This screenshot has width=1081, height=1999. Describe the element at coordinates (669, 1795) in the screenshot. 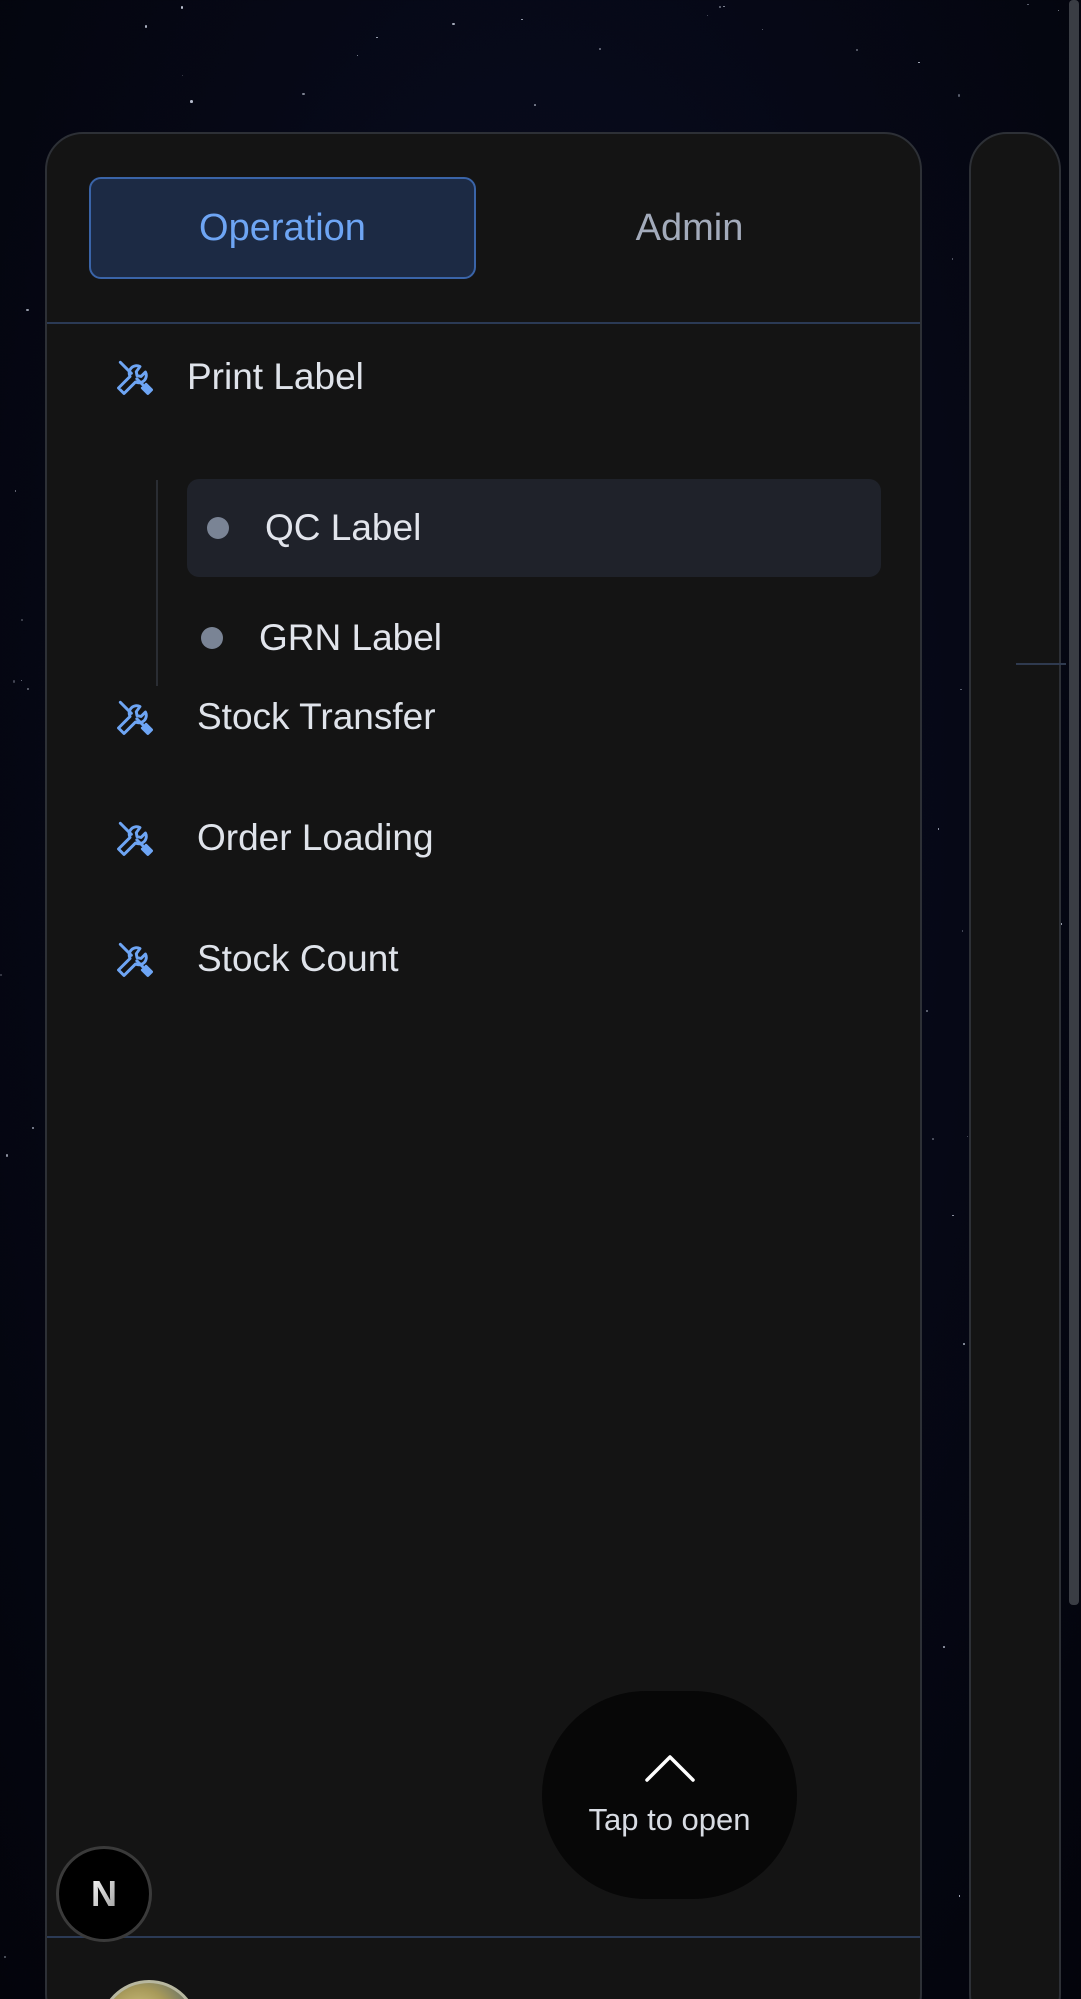

I see `tap-to-open-button: Tap to open` at that location.